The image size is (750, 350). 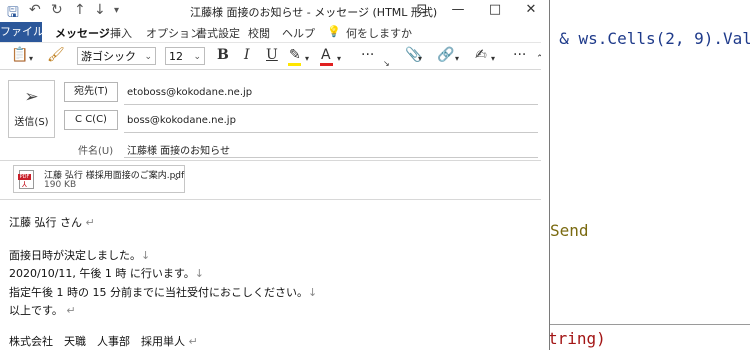 I want to click on bold-button: B, so click(x=223, y=55).